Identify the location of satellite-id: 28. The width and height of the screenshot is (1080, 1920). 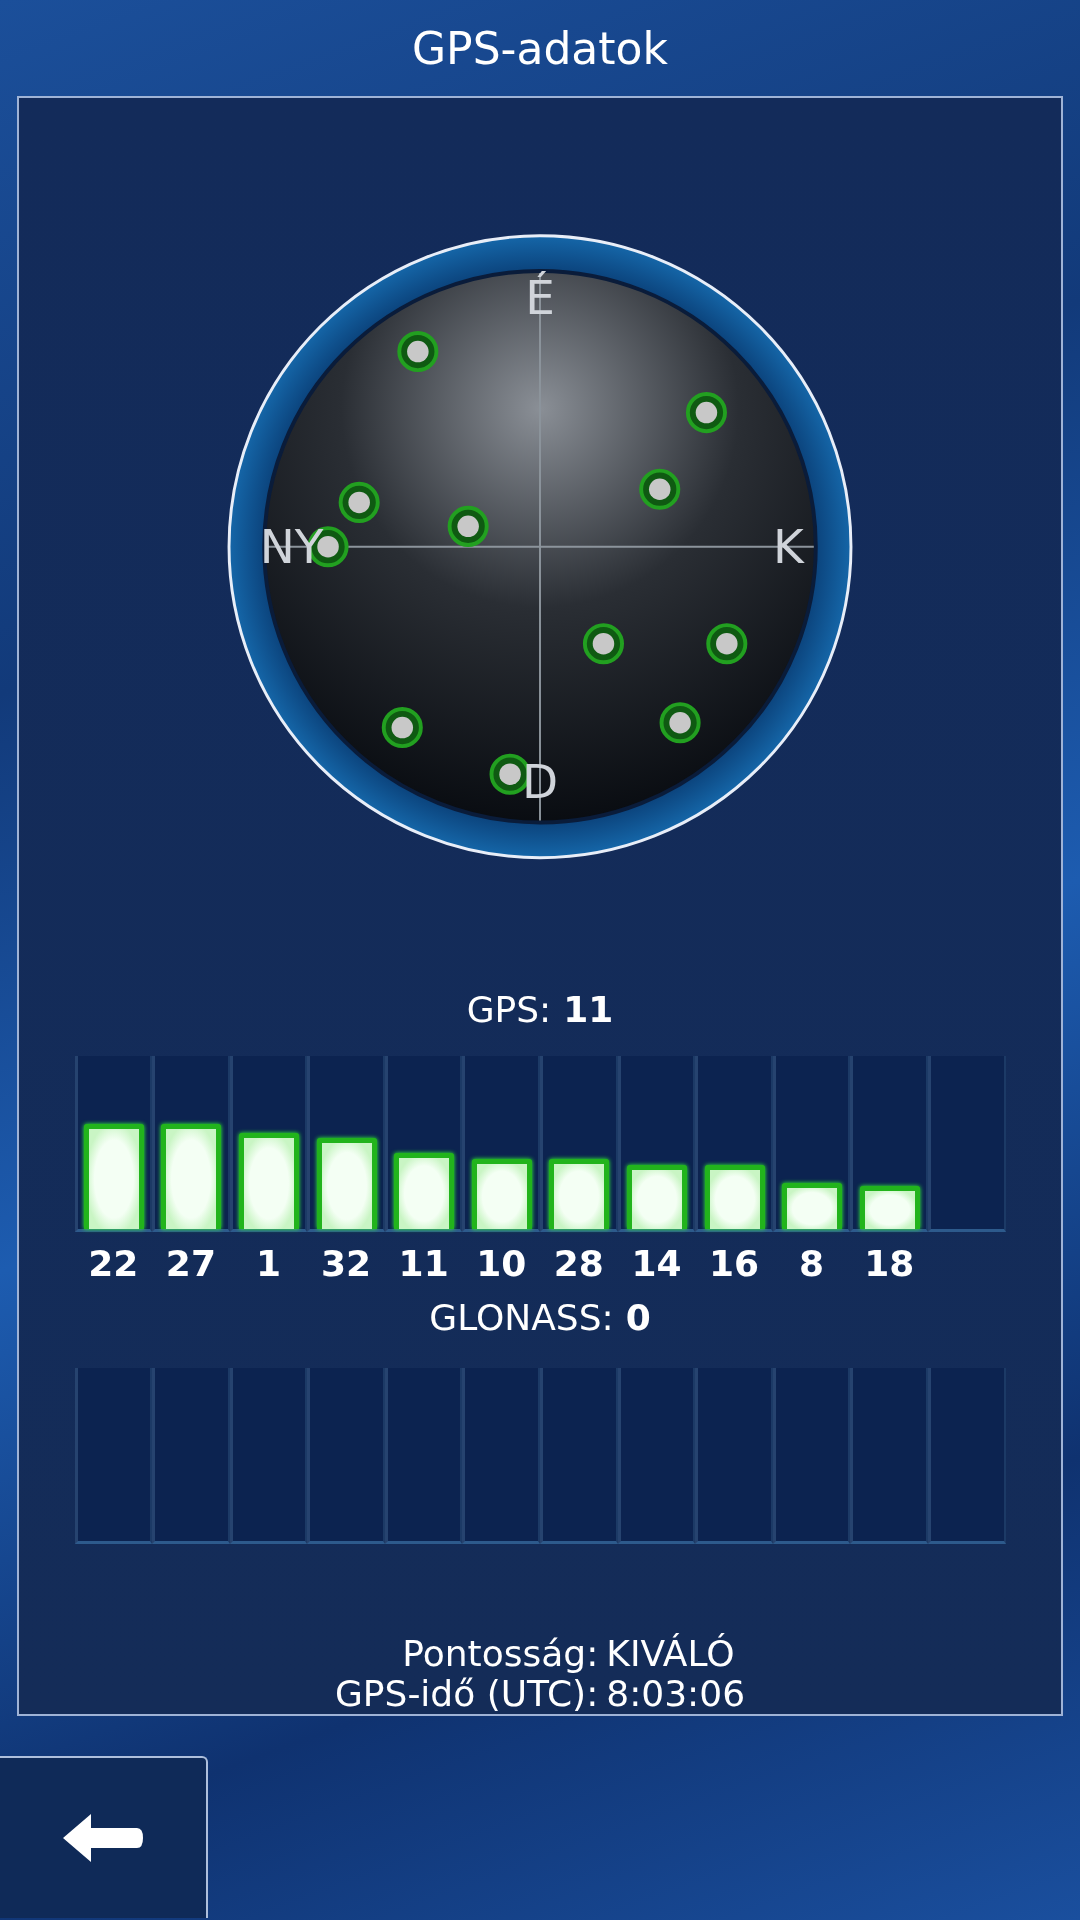
(578, 1264).